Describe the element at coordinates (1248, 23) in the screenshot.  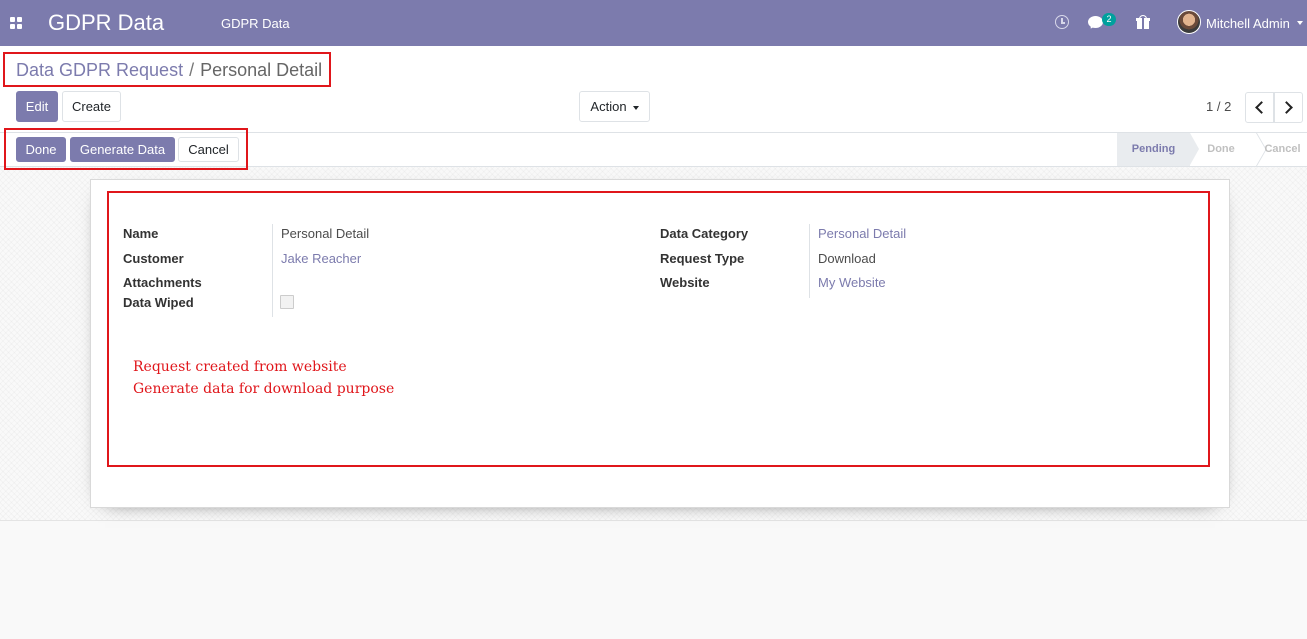
I see `user-menu-name: Mitchell Admin` at that location.